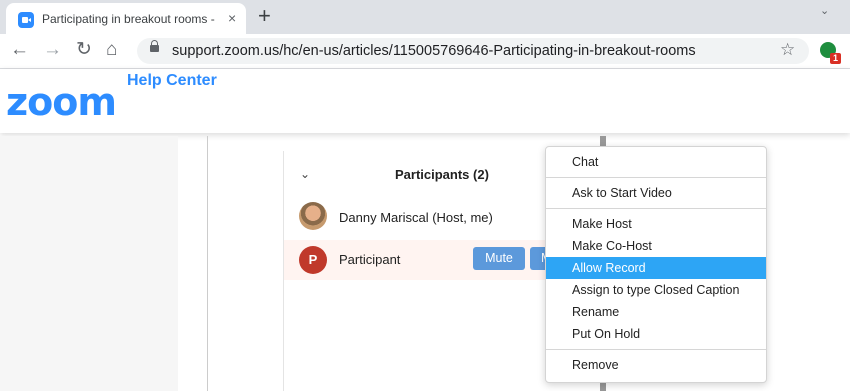 This screenshot has width=850, height=391. I want to click on menu-item-put-on-hold: Put On Hold, so click(656, 334).